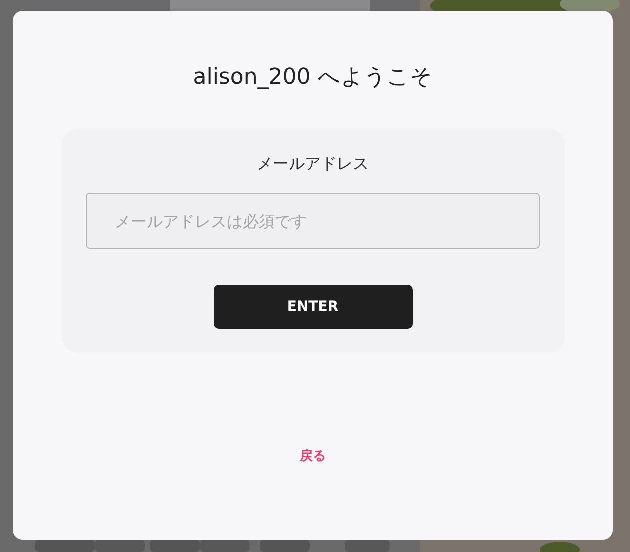 The width and height of the screenshot is (630, 552). Describe the element at coordinates (313, 307) in the screenshot. I see `enter-button: ENTER` at that location.